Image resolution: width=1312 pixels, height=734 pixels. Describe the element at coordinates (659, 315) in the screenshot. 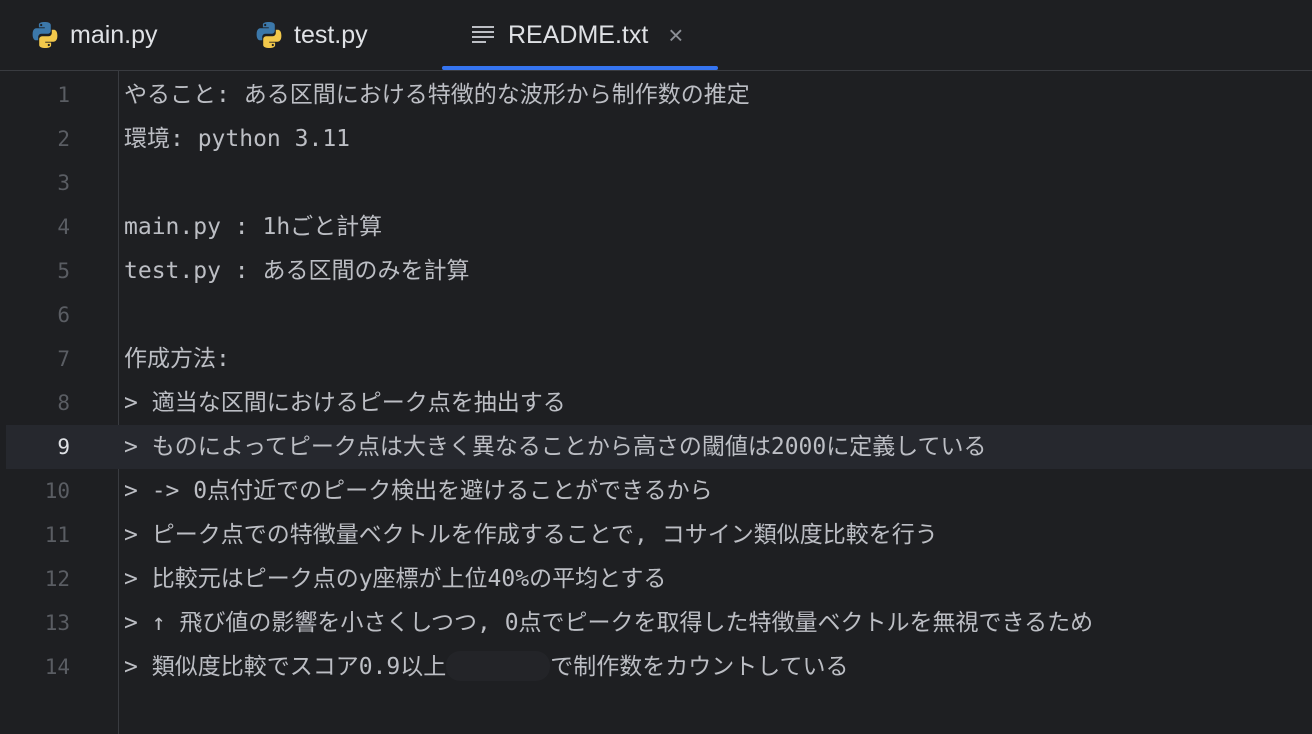

I see `editor-line: 6` at that location.